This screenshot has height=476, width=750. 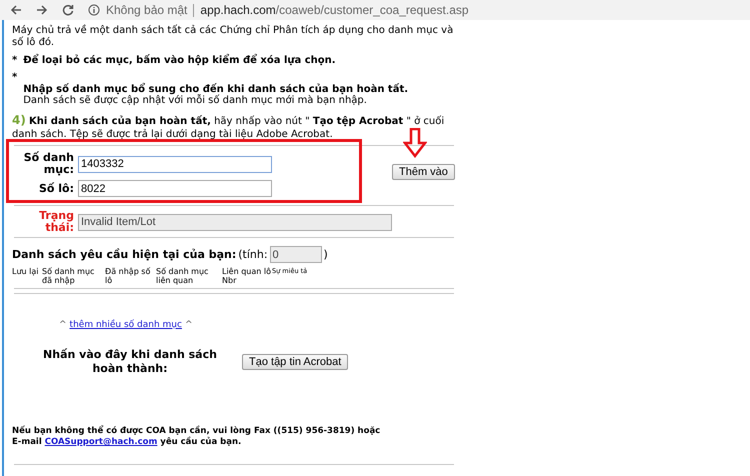 I want to click on intro-text: Máy chủ trả về một danh sách tất cả các Chứng chỉ Phân tích áp dụng cho danh mục và số lô đó., so click(x=233, y=37).